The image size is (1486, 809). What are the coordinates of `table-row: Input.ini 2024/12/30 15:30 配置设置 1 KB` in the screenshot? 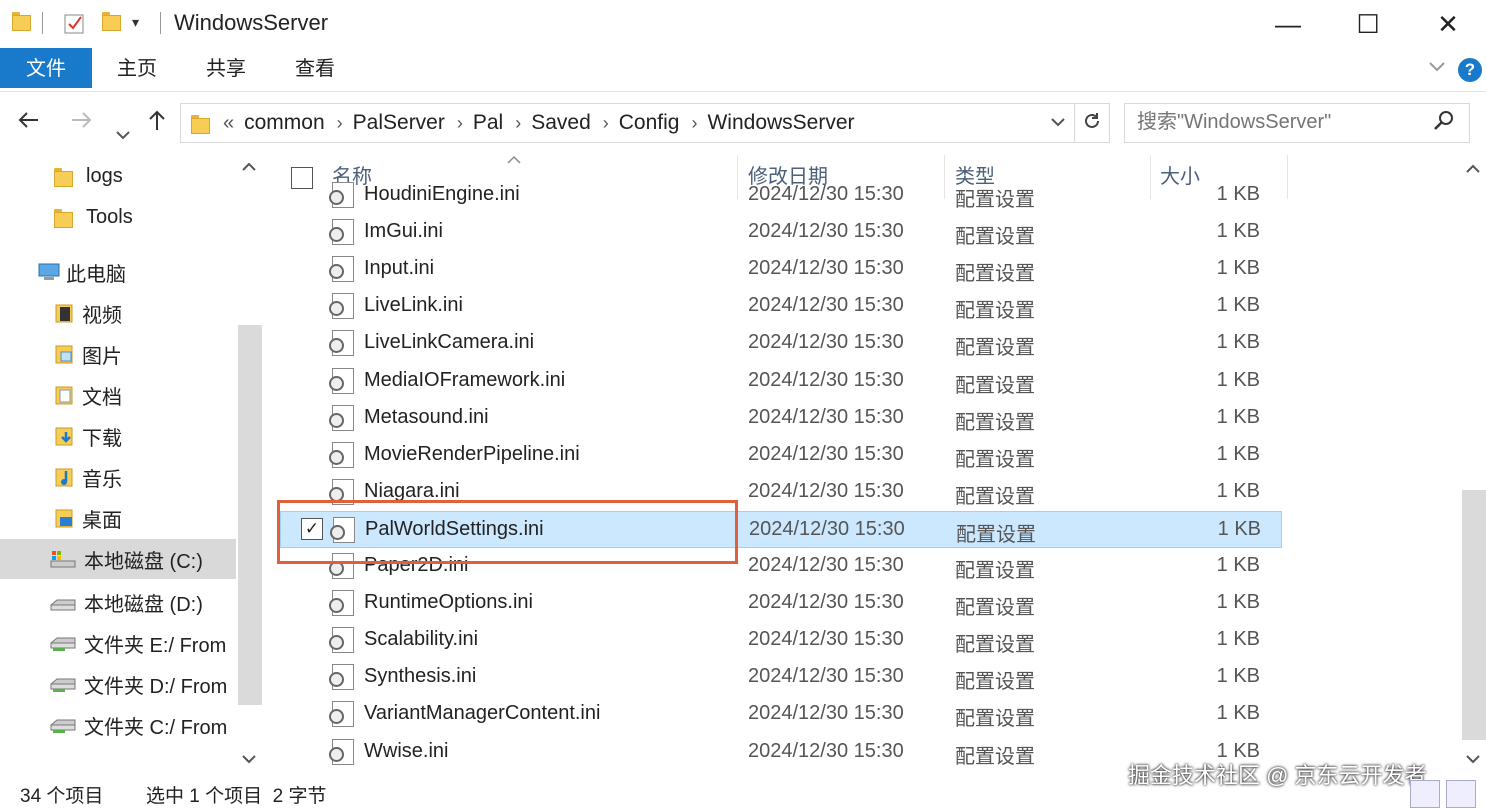 It's located at (781, 269).